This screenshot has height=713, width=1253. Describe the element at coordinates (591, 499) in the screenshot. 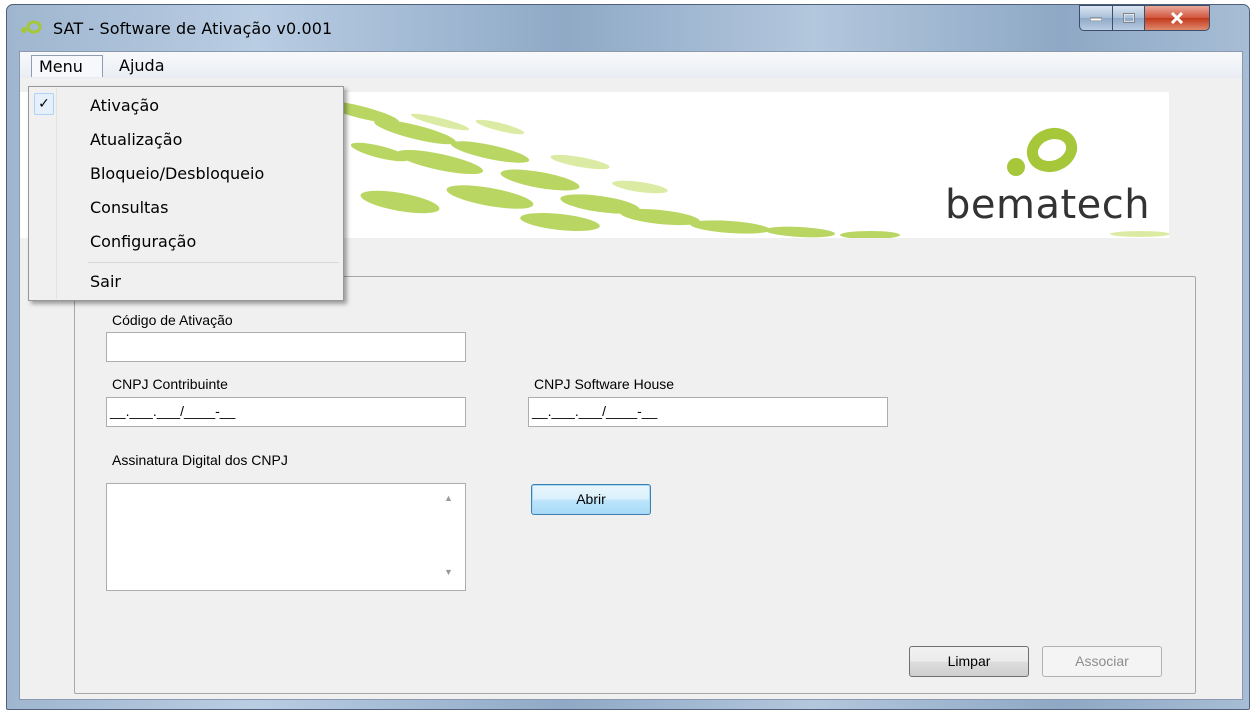

I see `abrir-button: Abrir` at that location.